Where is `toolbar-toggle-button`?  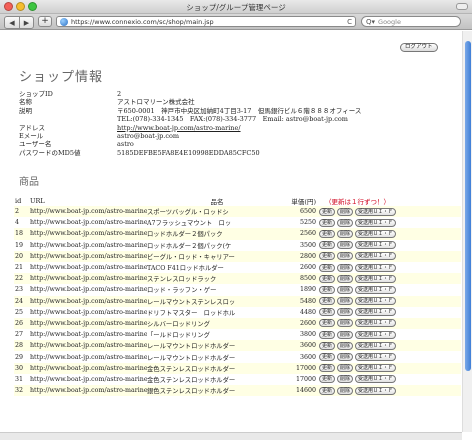
toolbar-toggle-button is located at coordinates (462, 6).